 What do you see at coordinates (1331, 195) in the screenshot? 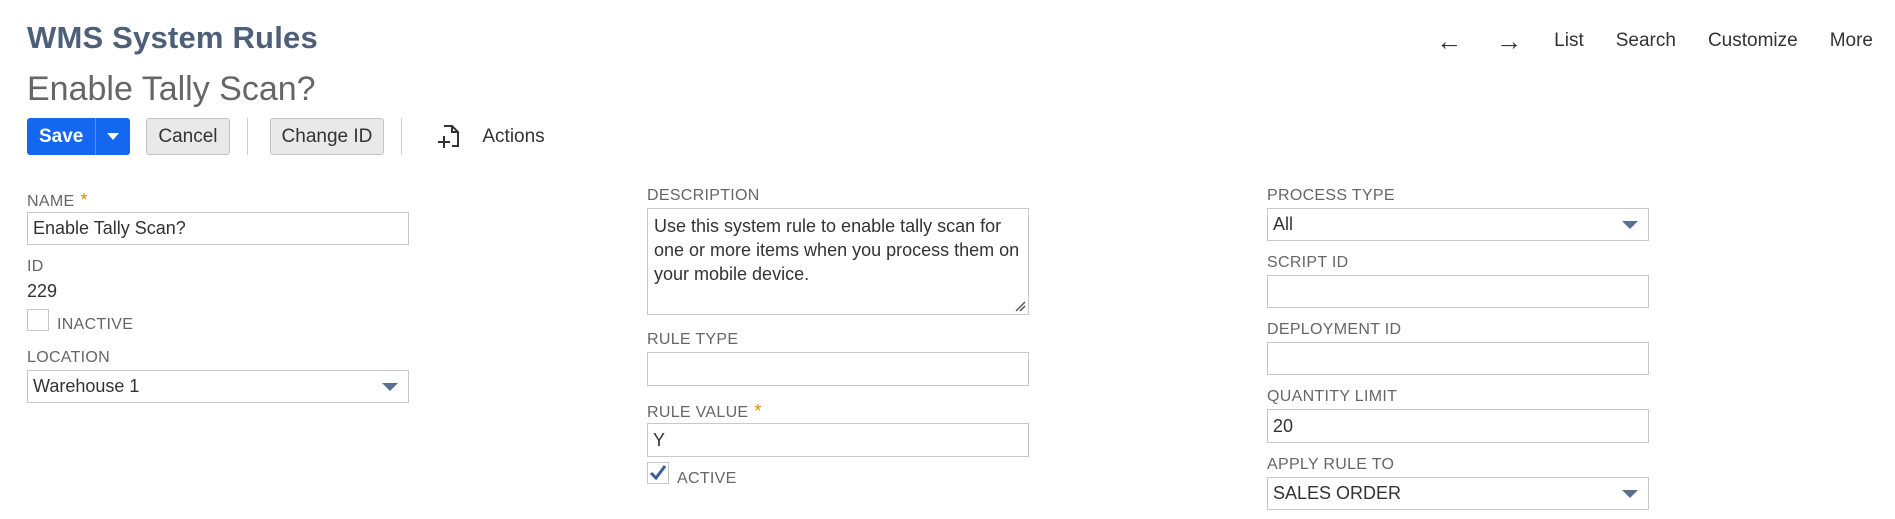
I see `process-type-label: PROCESS TYPE` at bounding box center [1331, 195].